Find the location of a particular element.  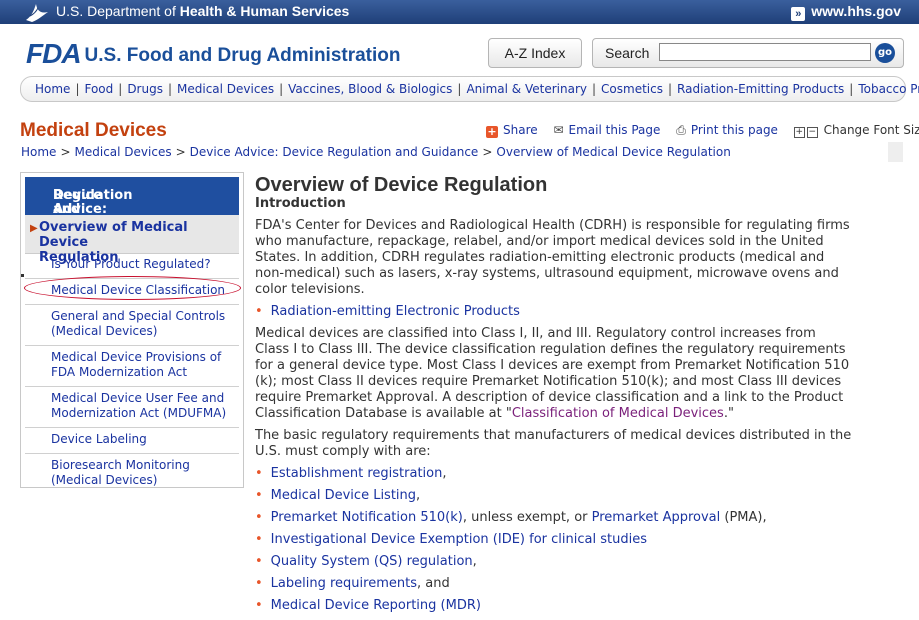

scrollbar-stub is located at coordinates (895, 152).